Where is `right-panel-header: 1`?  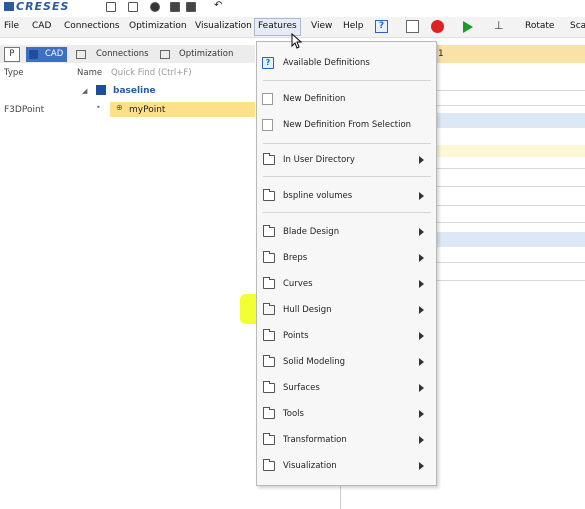 right-panel-header: 1 is located at coordinates (511, 54).